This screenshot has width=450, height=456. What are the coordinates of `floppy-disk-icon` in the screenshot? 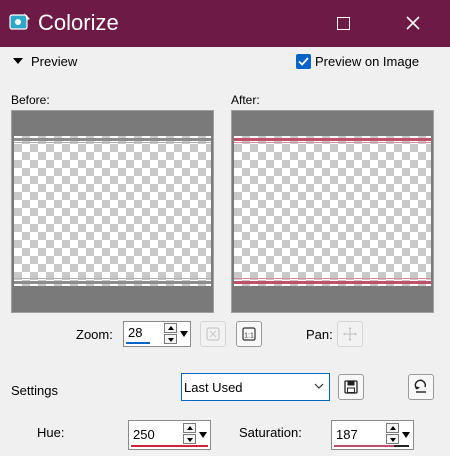 It's located at (351, 387).